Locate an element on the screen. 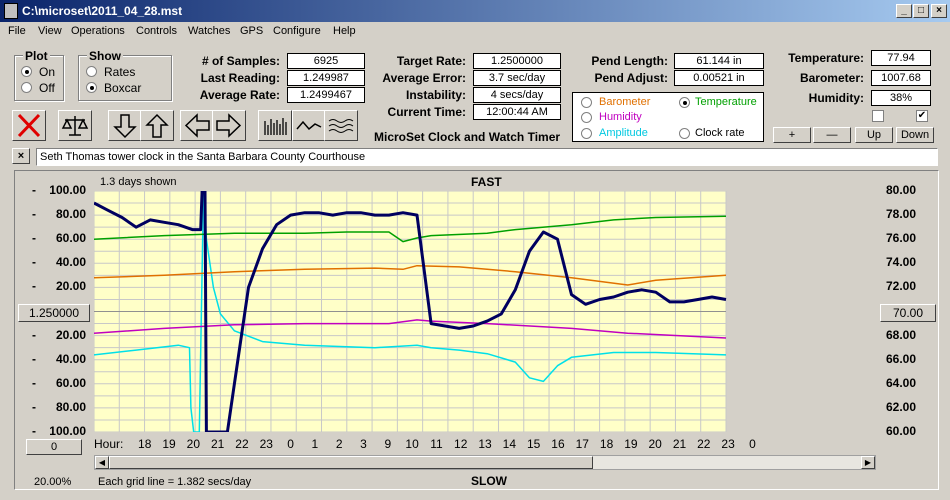 Image resolution: width=950 pixels, height=500 pixels. app-icon is located at coordinates (11, 11).